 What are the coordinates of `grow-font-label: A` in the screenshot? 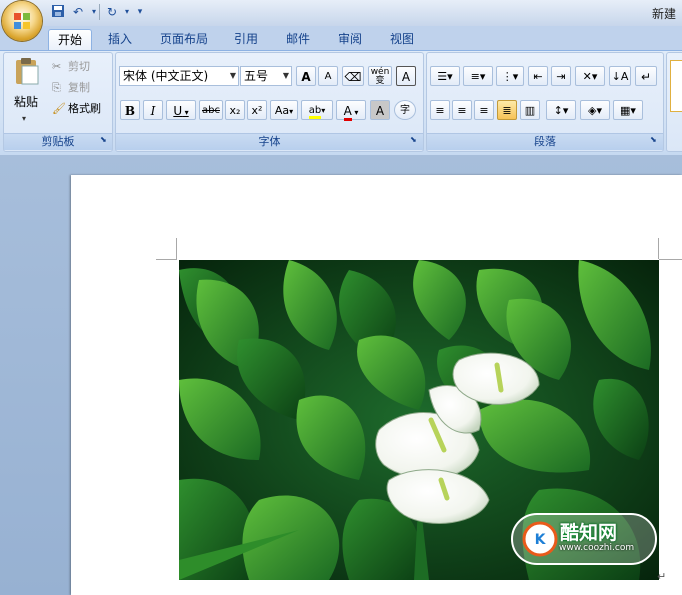 It's located at (306, 77).